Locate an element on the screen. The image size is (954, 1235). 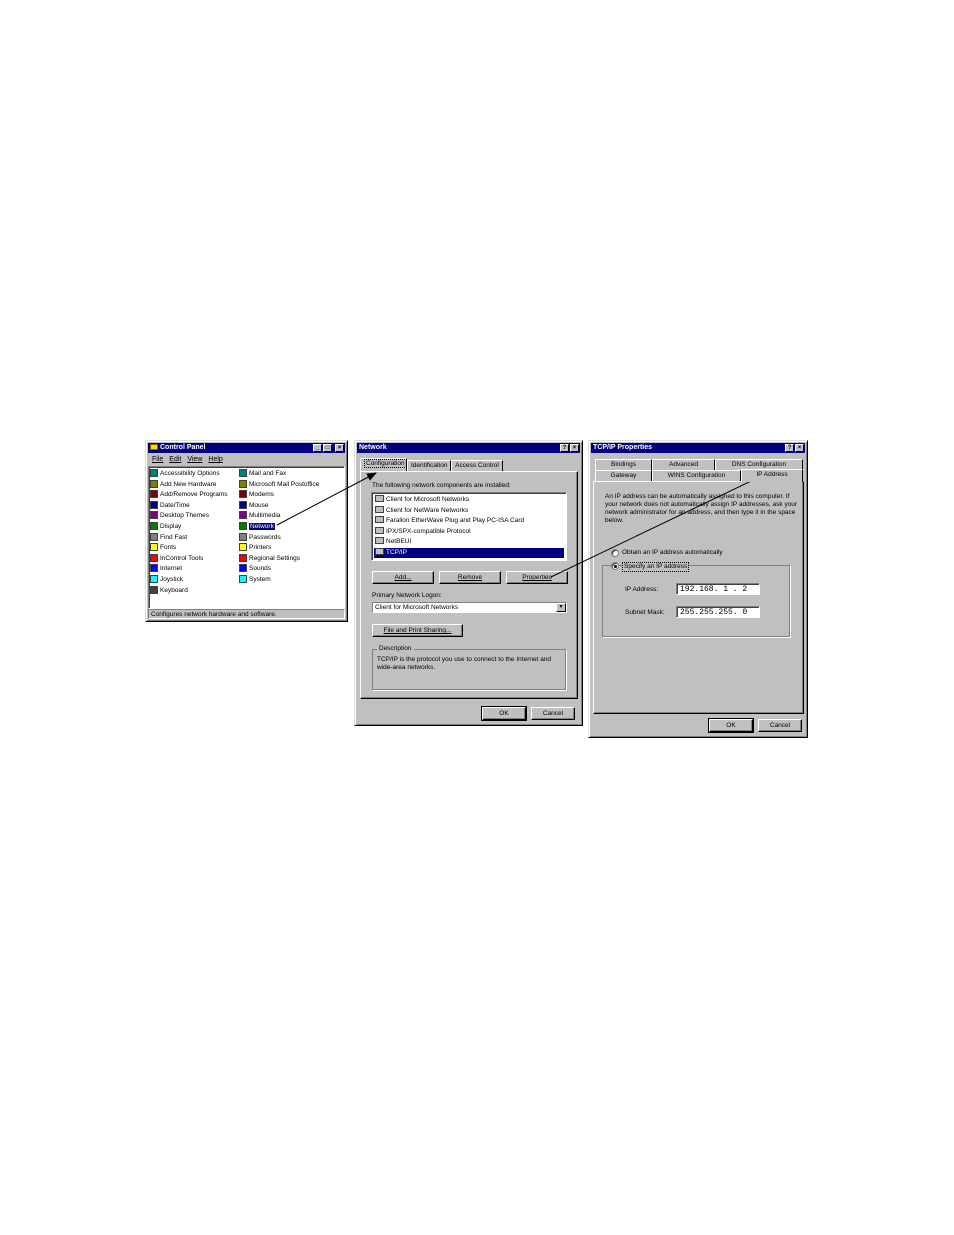
control-panel-item: Fonts is located at coordinates (163, 548).